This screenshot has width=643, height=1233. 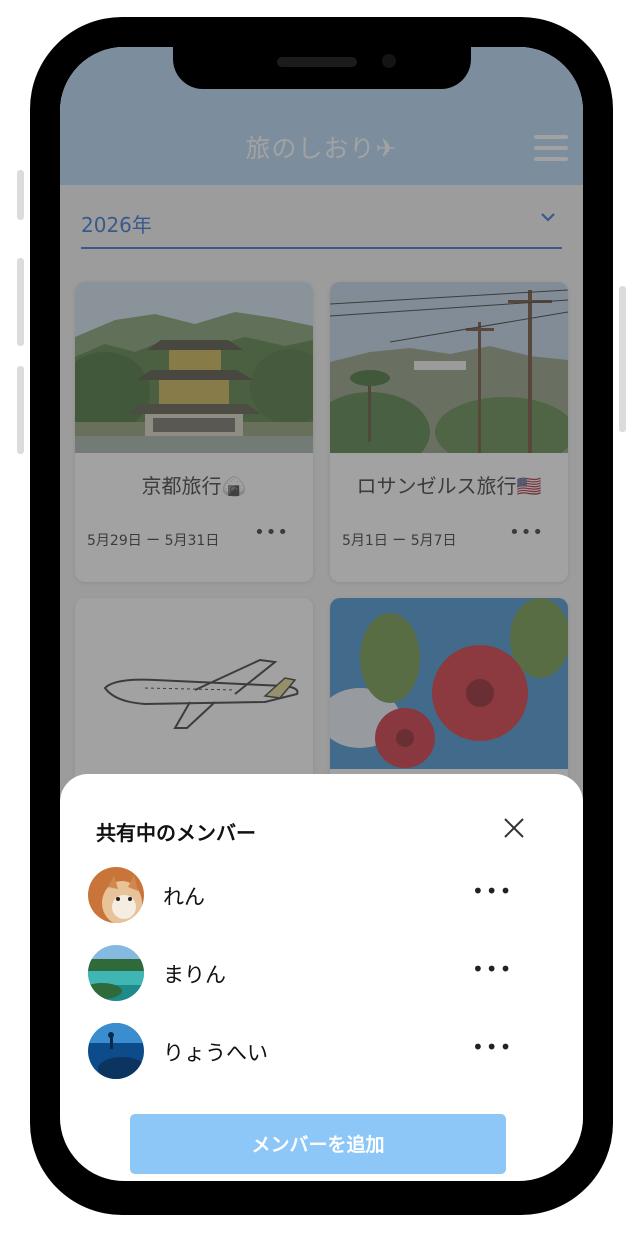 What do you see at coordinates (184, 897) in the screenshot?
I see `member-name: れん` at bounding box center [184, 897].